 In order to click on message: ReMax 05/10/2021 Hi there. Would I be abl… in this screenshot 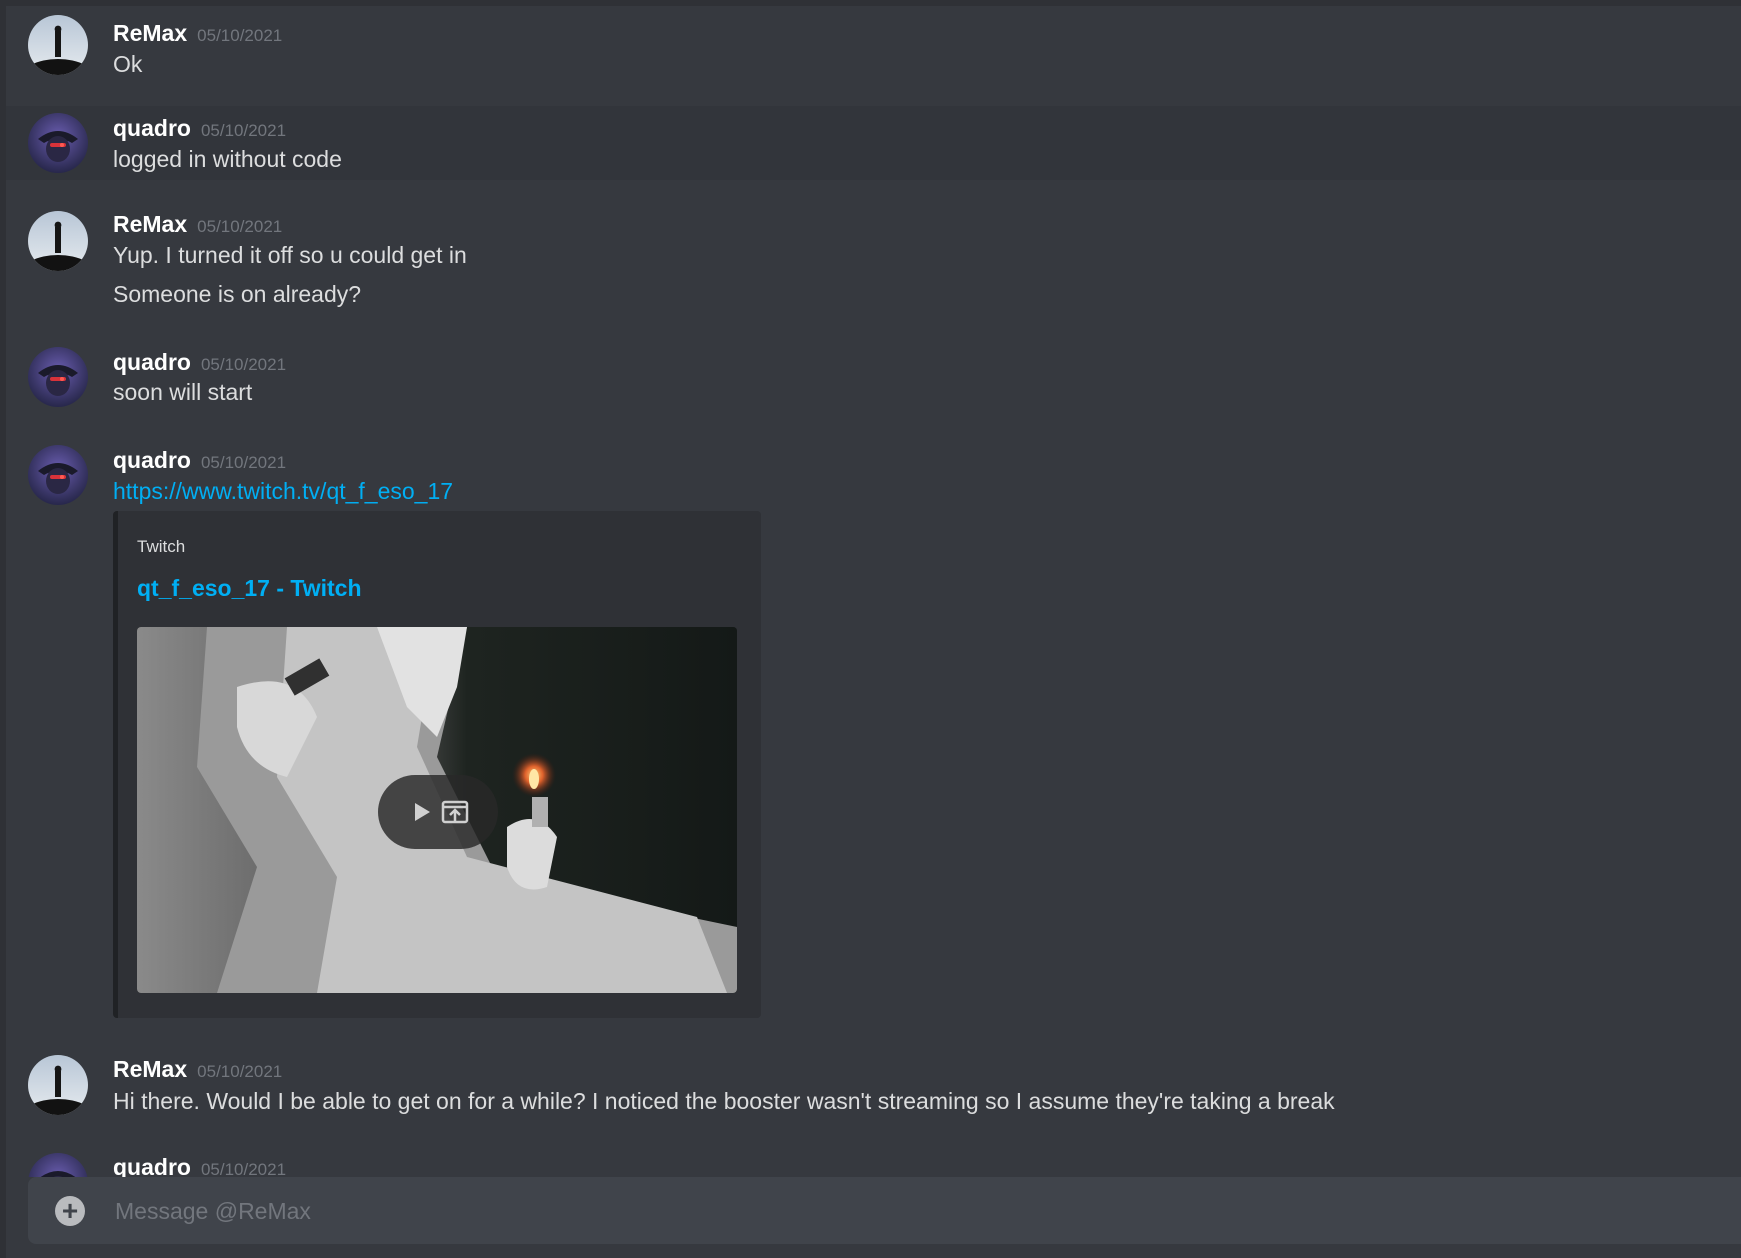, I will do `click(873, 1083)`.